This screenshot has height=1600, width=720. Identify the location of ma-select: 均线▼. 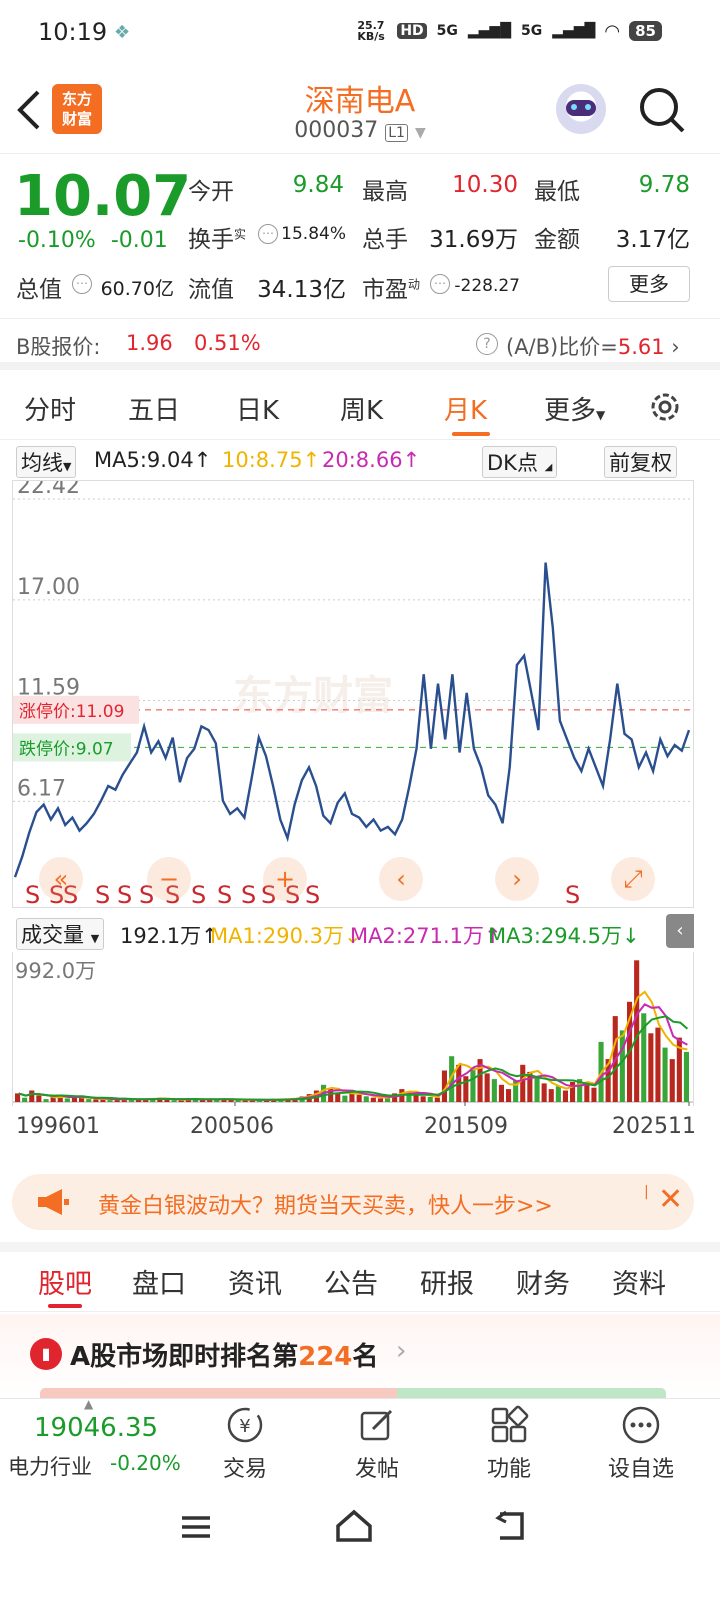
(46, 462).